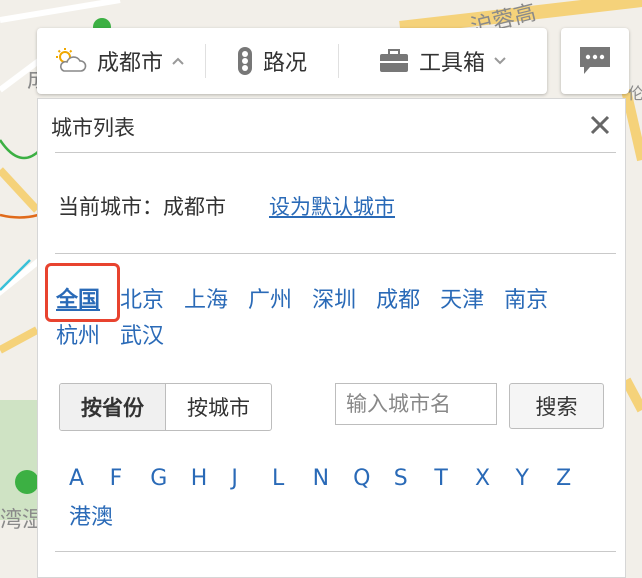 The image size is (642, 578). Describe the element at coordinates (600, 125) in the screenshot. I see `close-icon` at that location.